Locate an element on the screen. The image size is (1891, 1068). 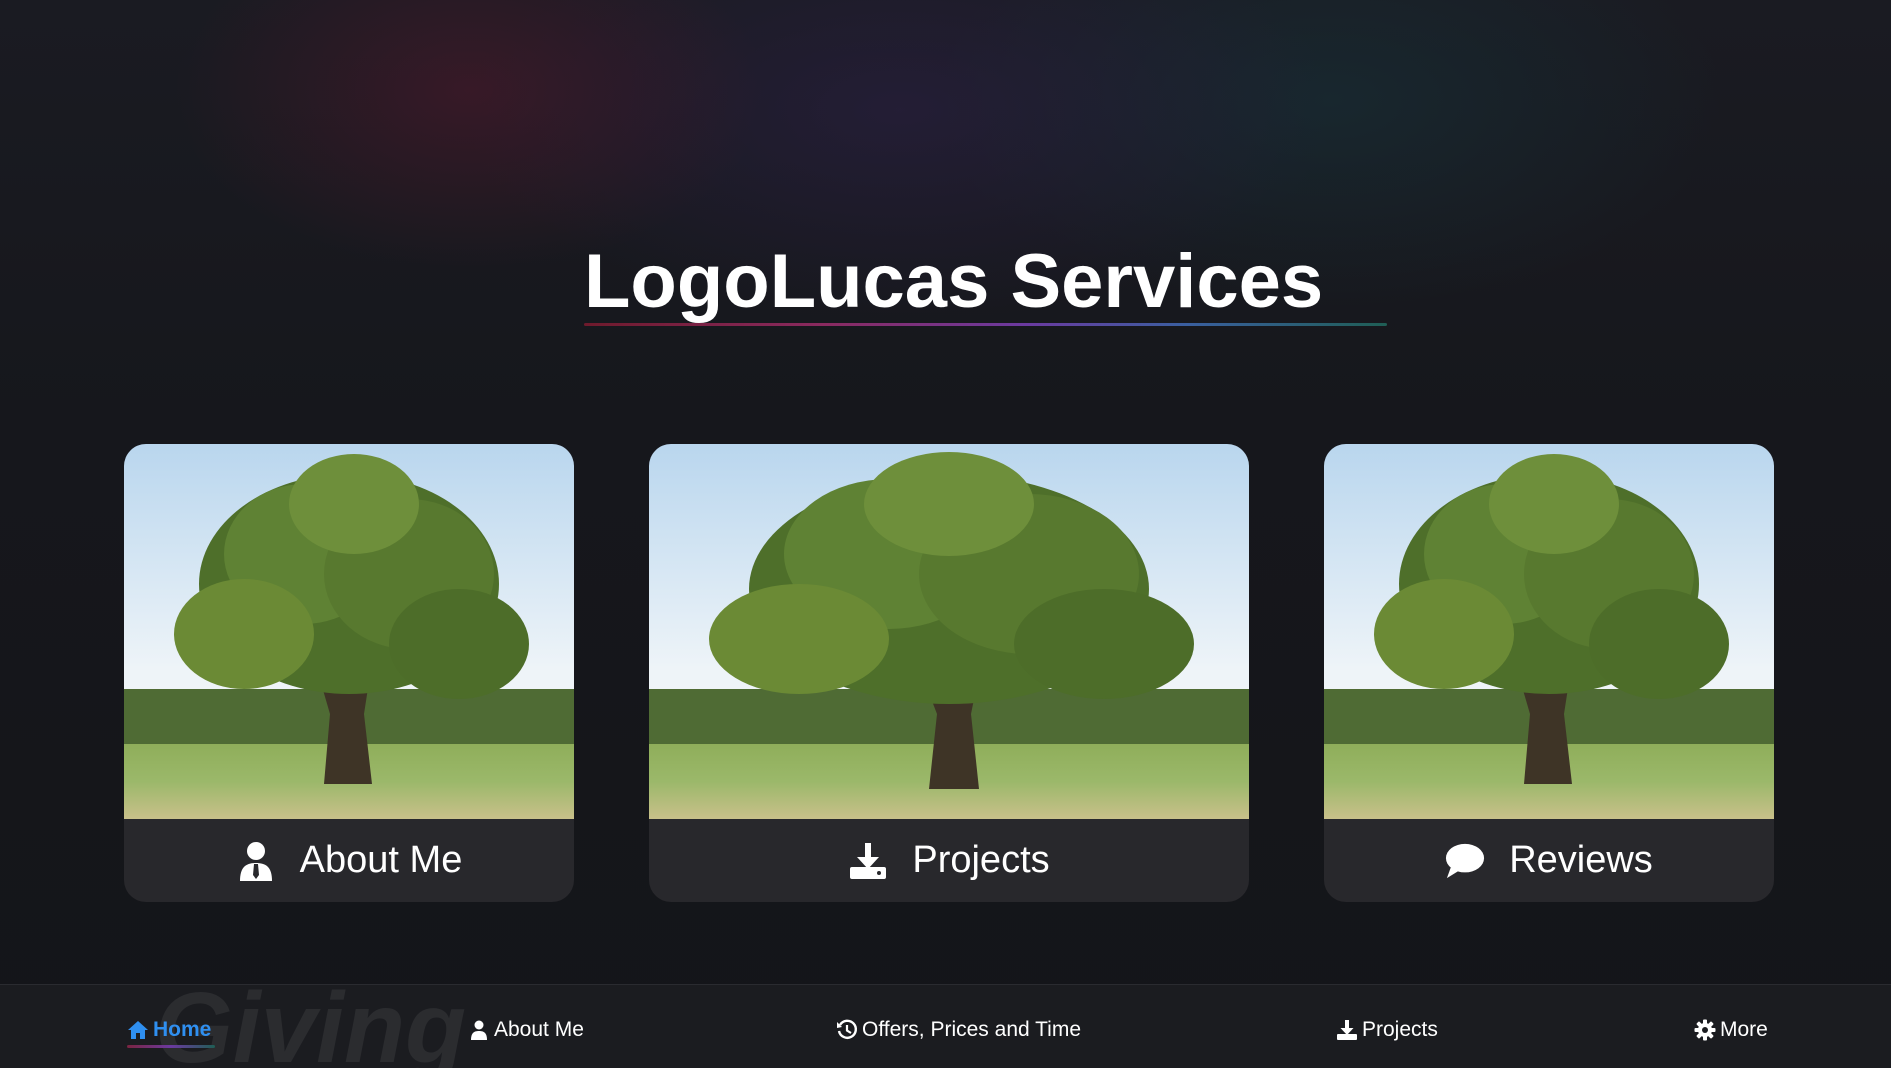
card-reviews: Reviews is located at coordinates (1549, 673).